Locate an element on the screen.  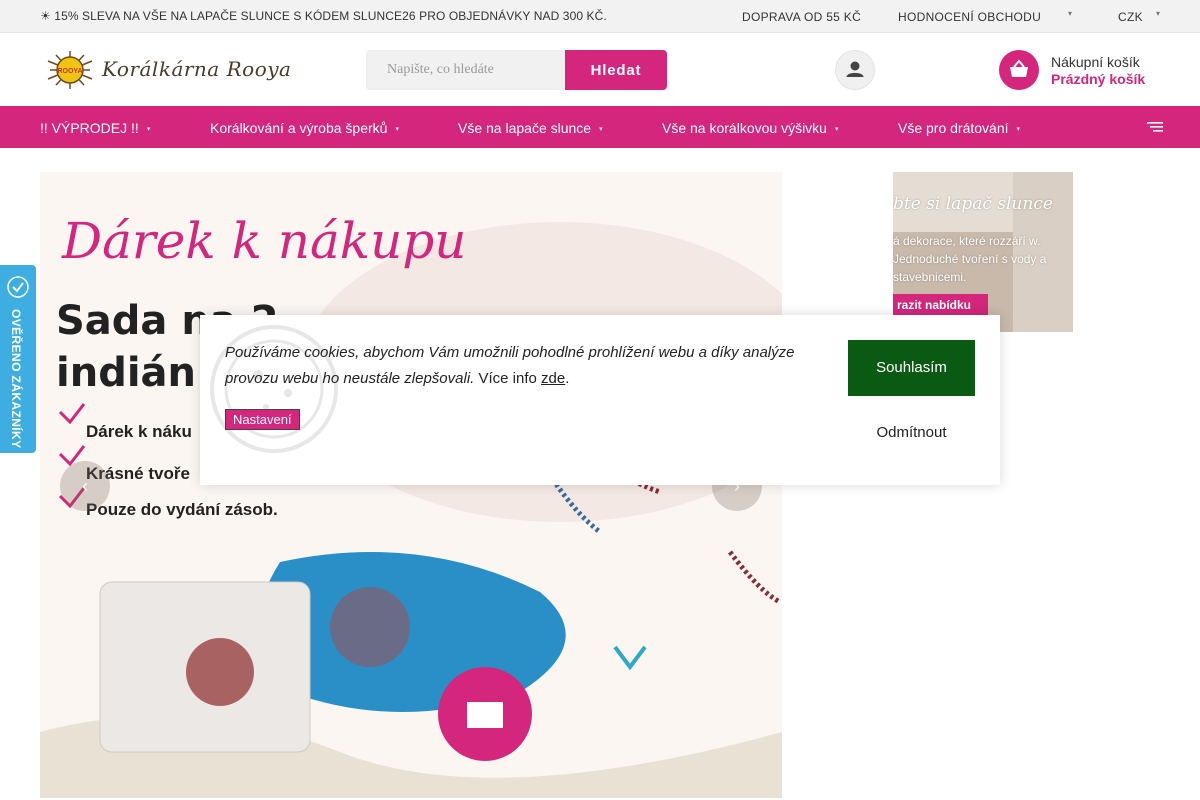
nav-item-label: Vše na lapače slunce is located at coordinates (525, 128).